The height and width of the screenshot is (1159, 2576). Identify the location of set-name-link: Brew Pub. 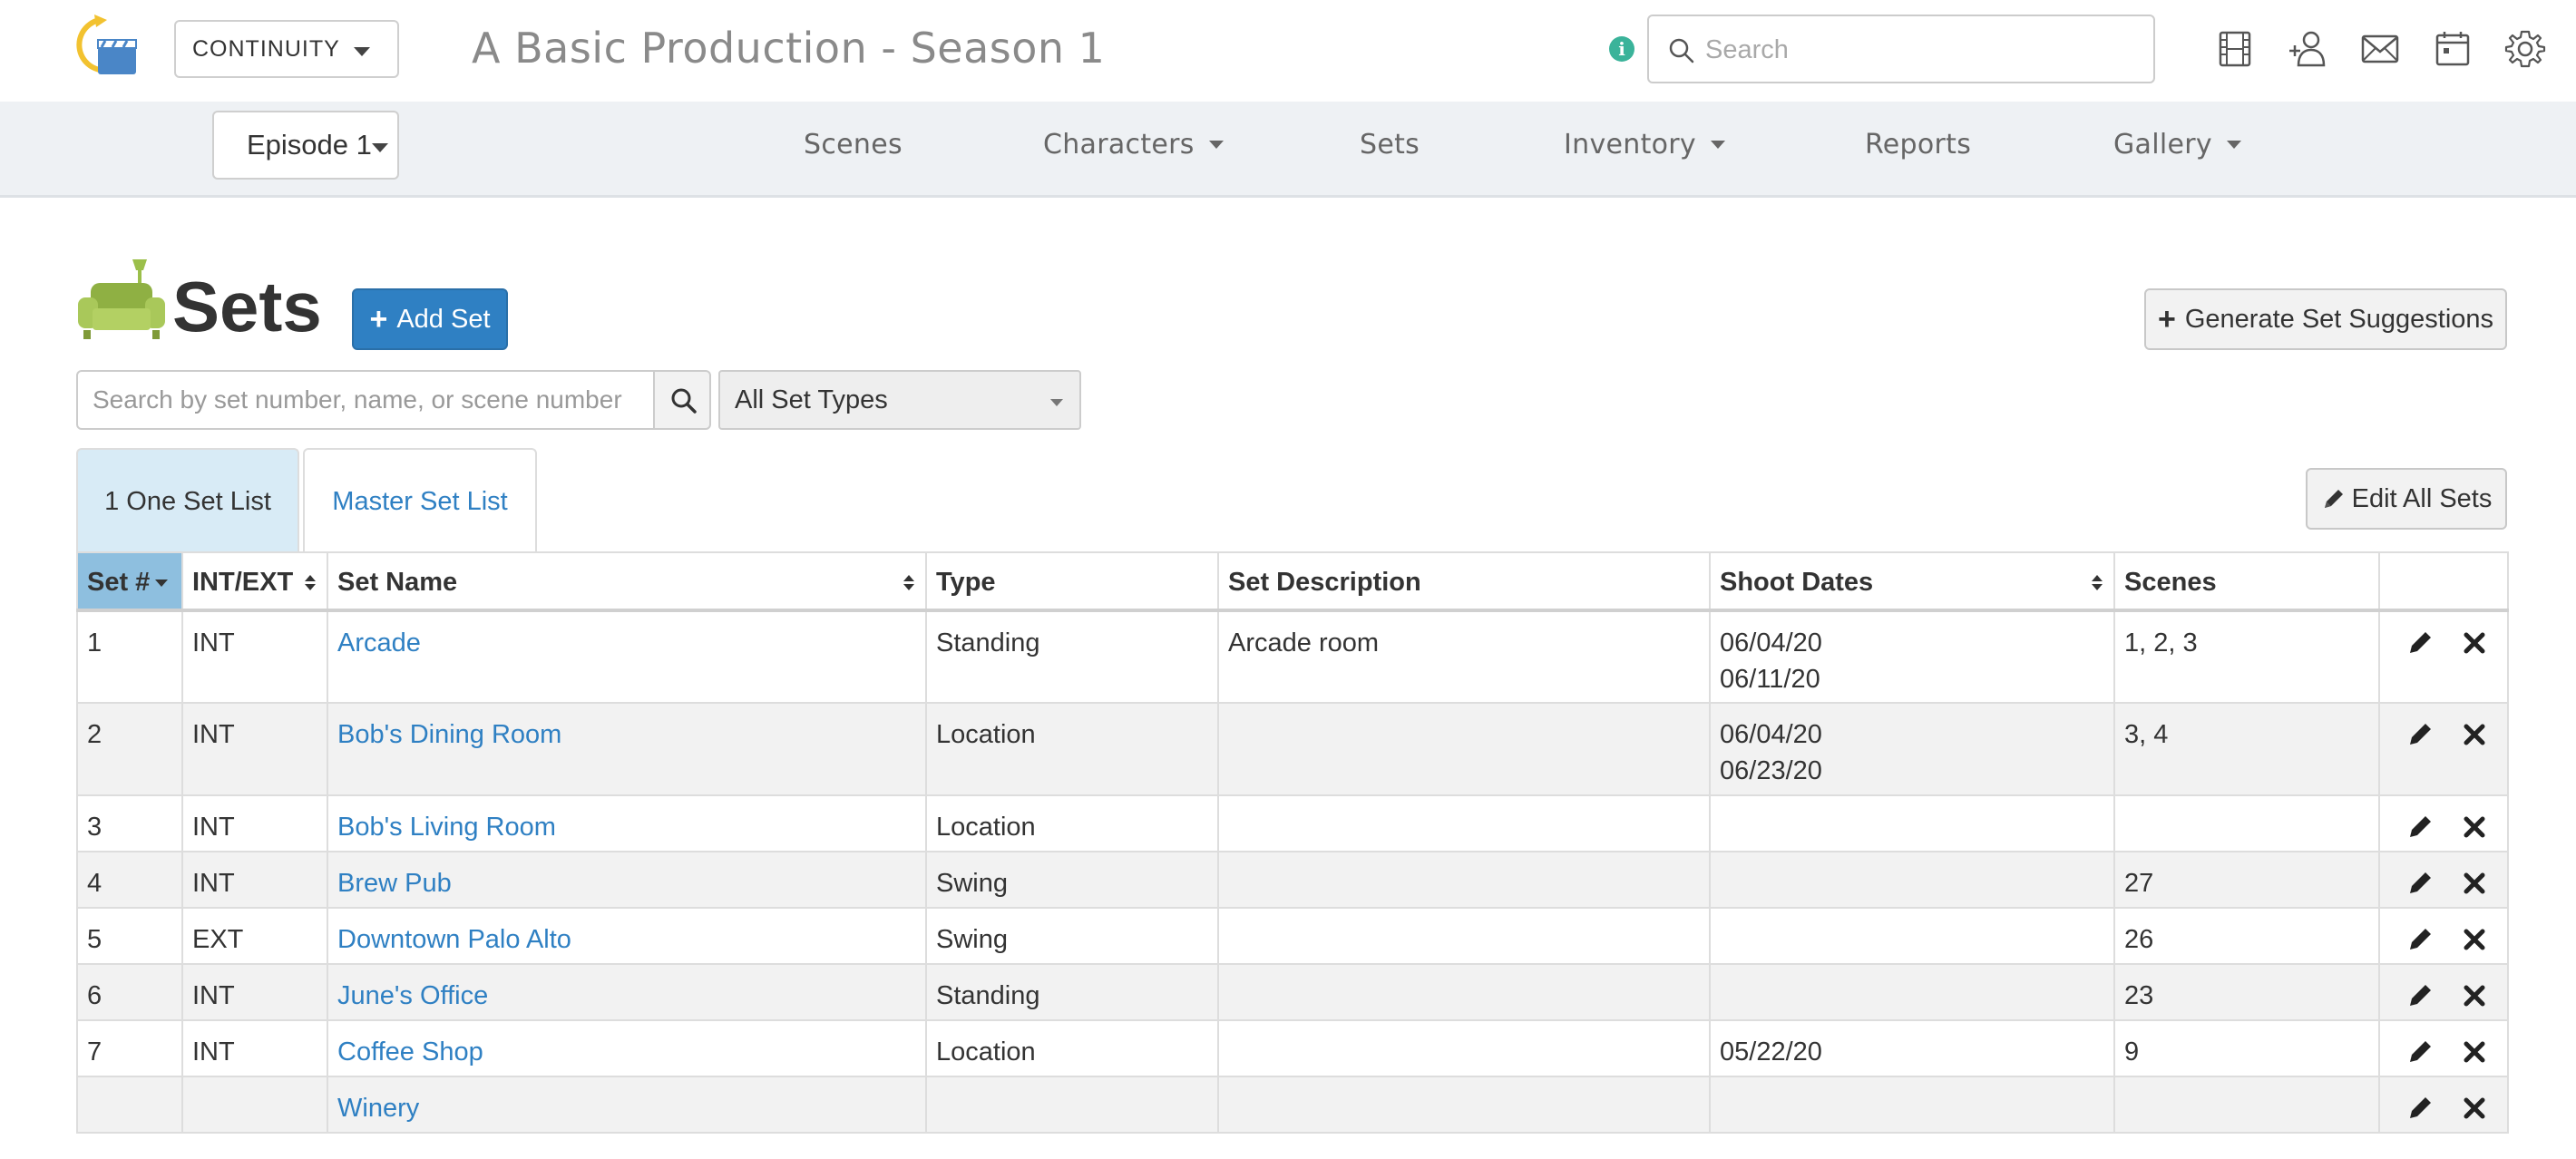
(394, 884).